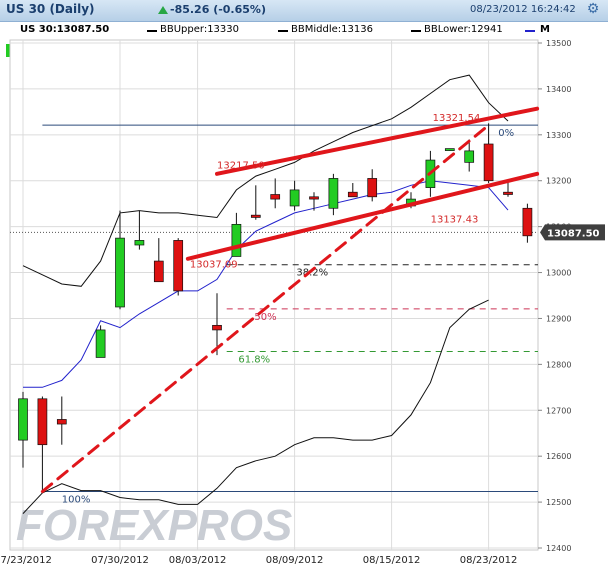 This screenshot has width=608, height=571. What do you see at coordinates (558, 502) in the screenshot?
I see `y-tick-label: 12500` at bounding box center [558, 502].